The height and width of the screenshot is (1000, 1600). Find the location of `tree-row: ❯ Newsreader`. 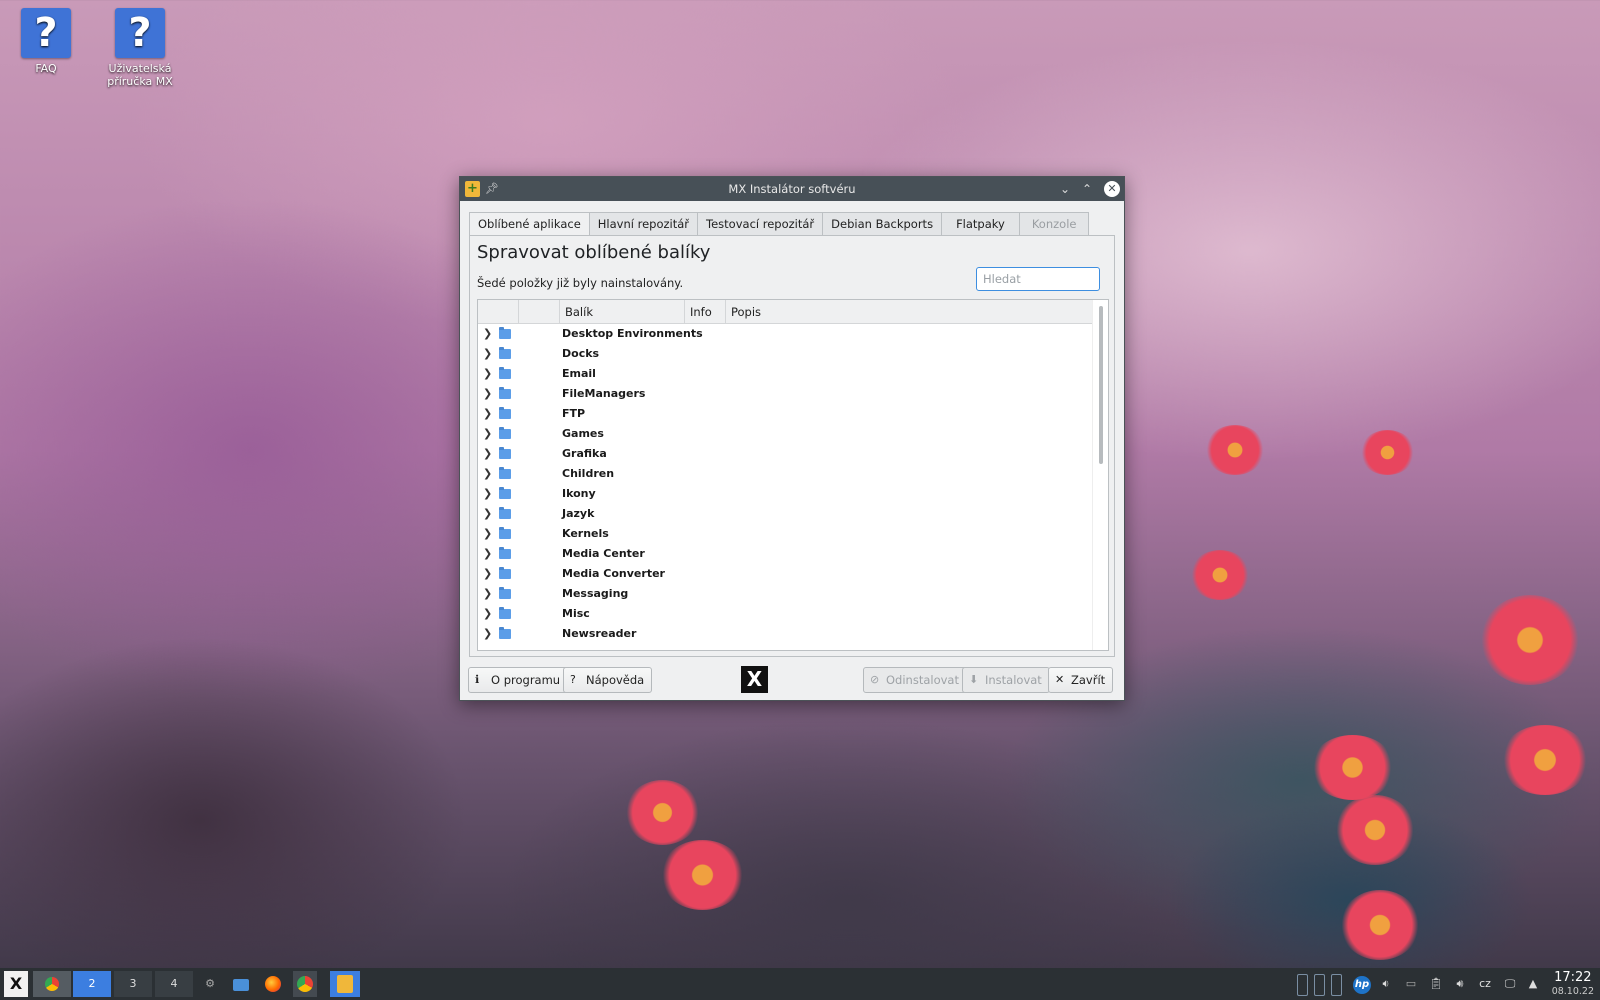

tree-row: ❯ Newsreader is located at coordinates (786, 634).